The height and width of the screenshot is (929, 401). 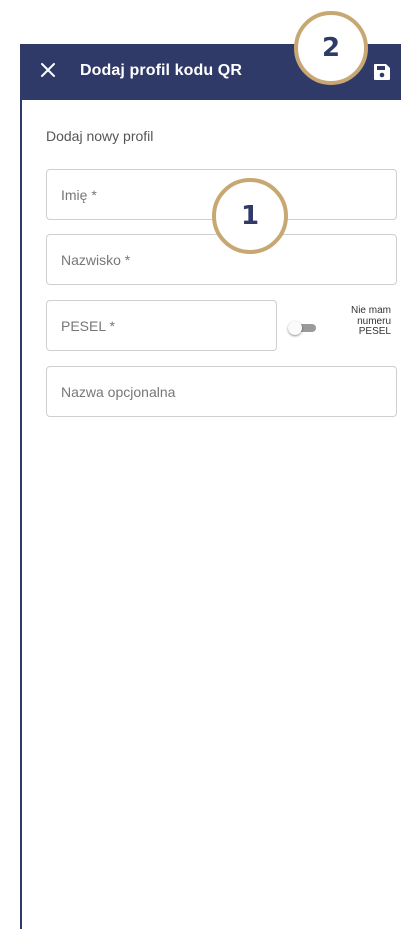 What do you see at coordinates (250, 216) in the screenshot?
I see `annotation-badge-1: 1` at bounding box center [250, 216].